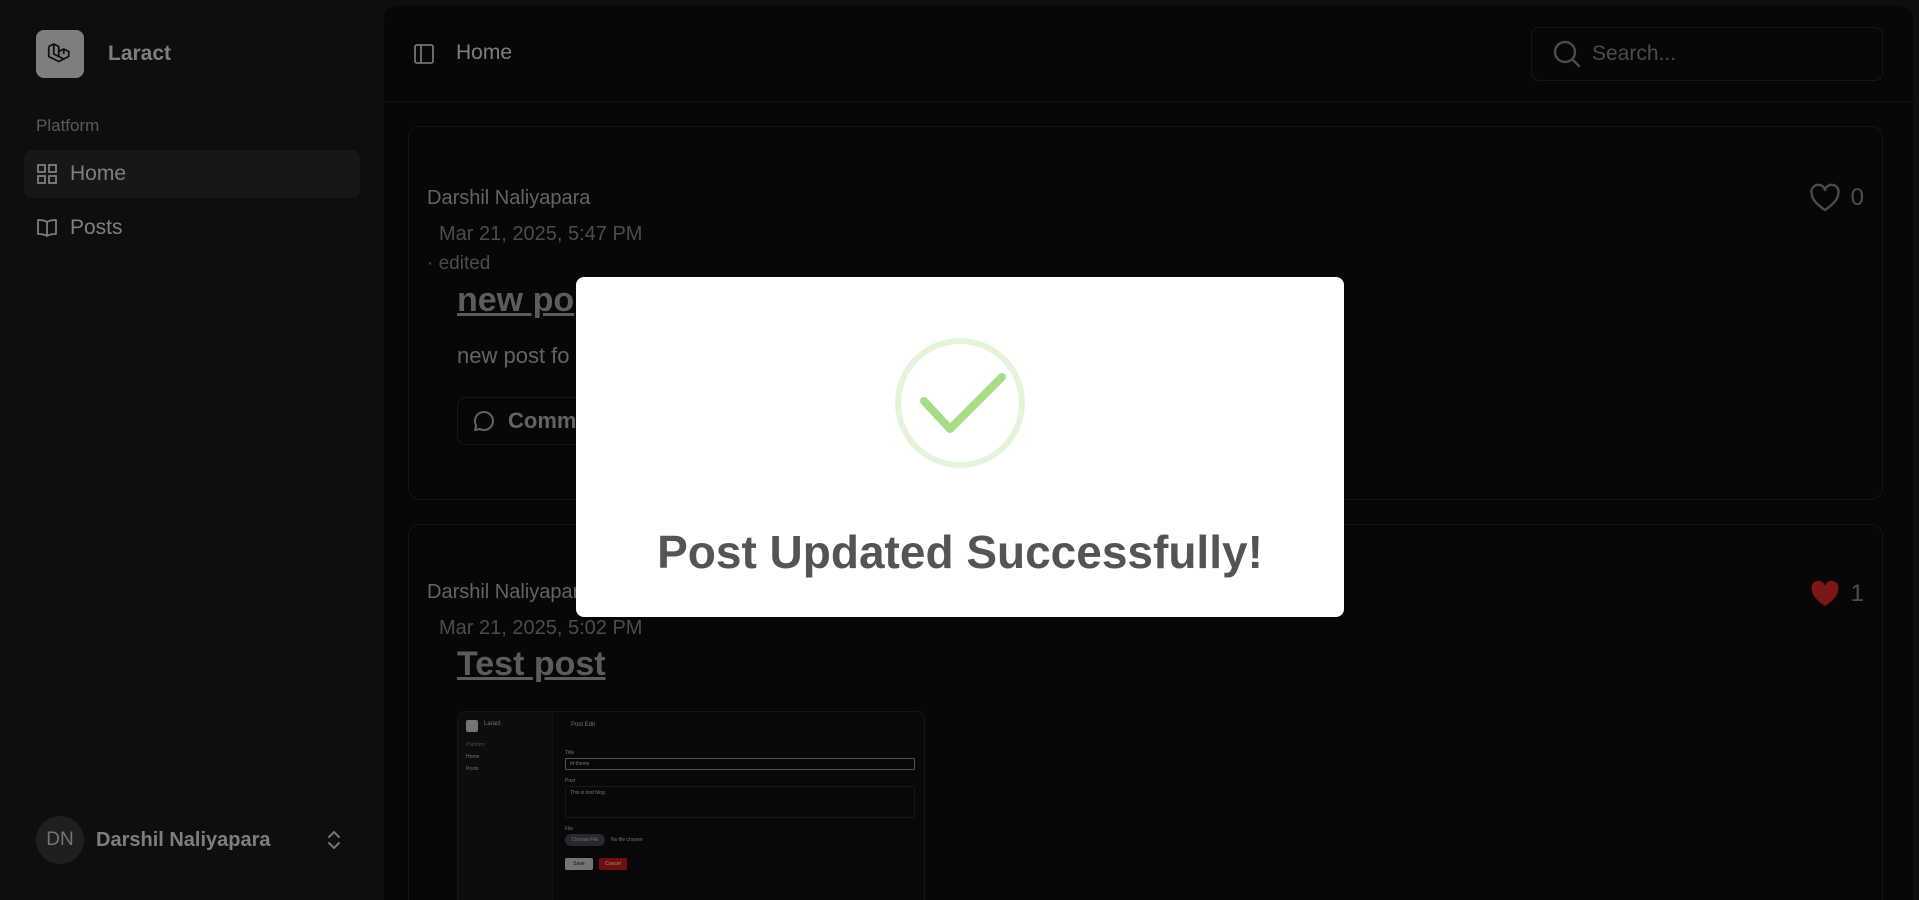 The height and width of the screenshot is (900, 1919). What do you see at coordinates (960, 552) in the screenshot?
I see `dialog-title: Post Updated Successfully!` at bounding box center [960, 552].